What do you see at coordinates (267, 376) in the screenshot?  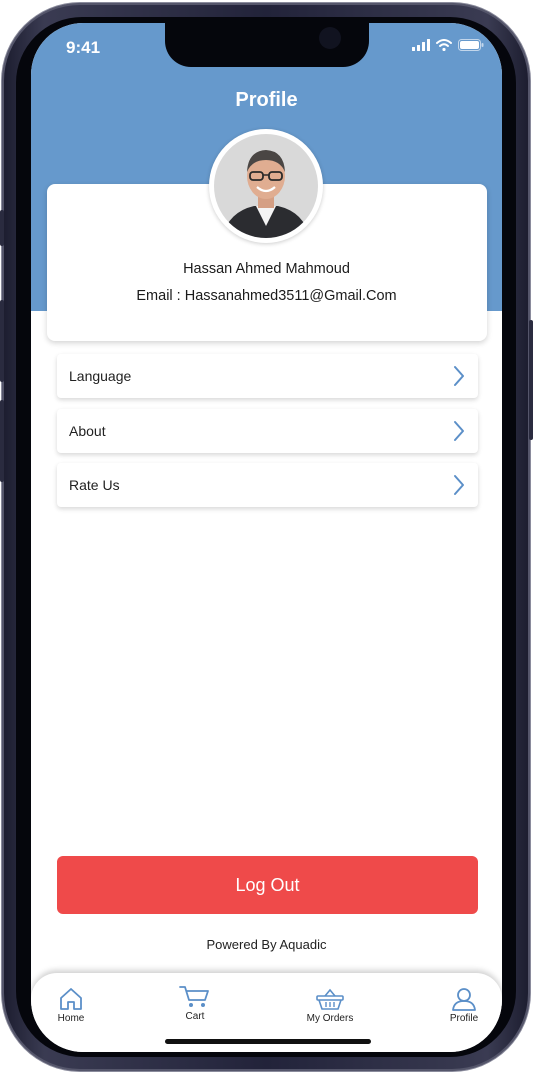 I see `menu-item-language: Language` at bounding box center [267, 376].